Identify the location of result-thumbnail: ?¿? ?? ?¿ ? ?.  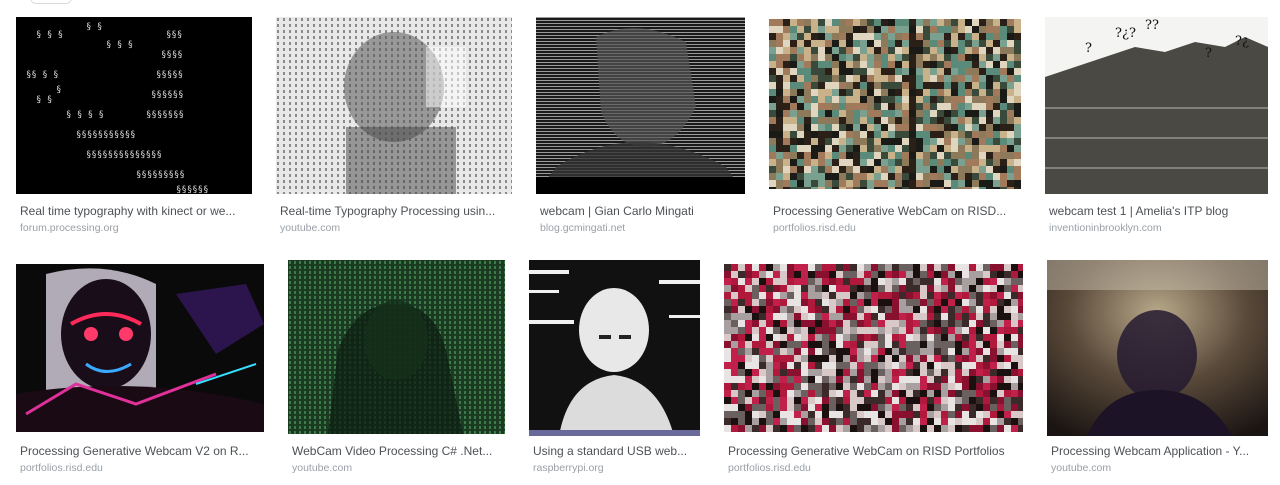
(1156, 105).